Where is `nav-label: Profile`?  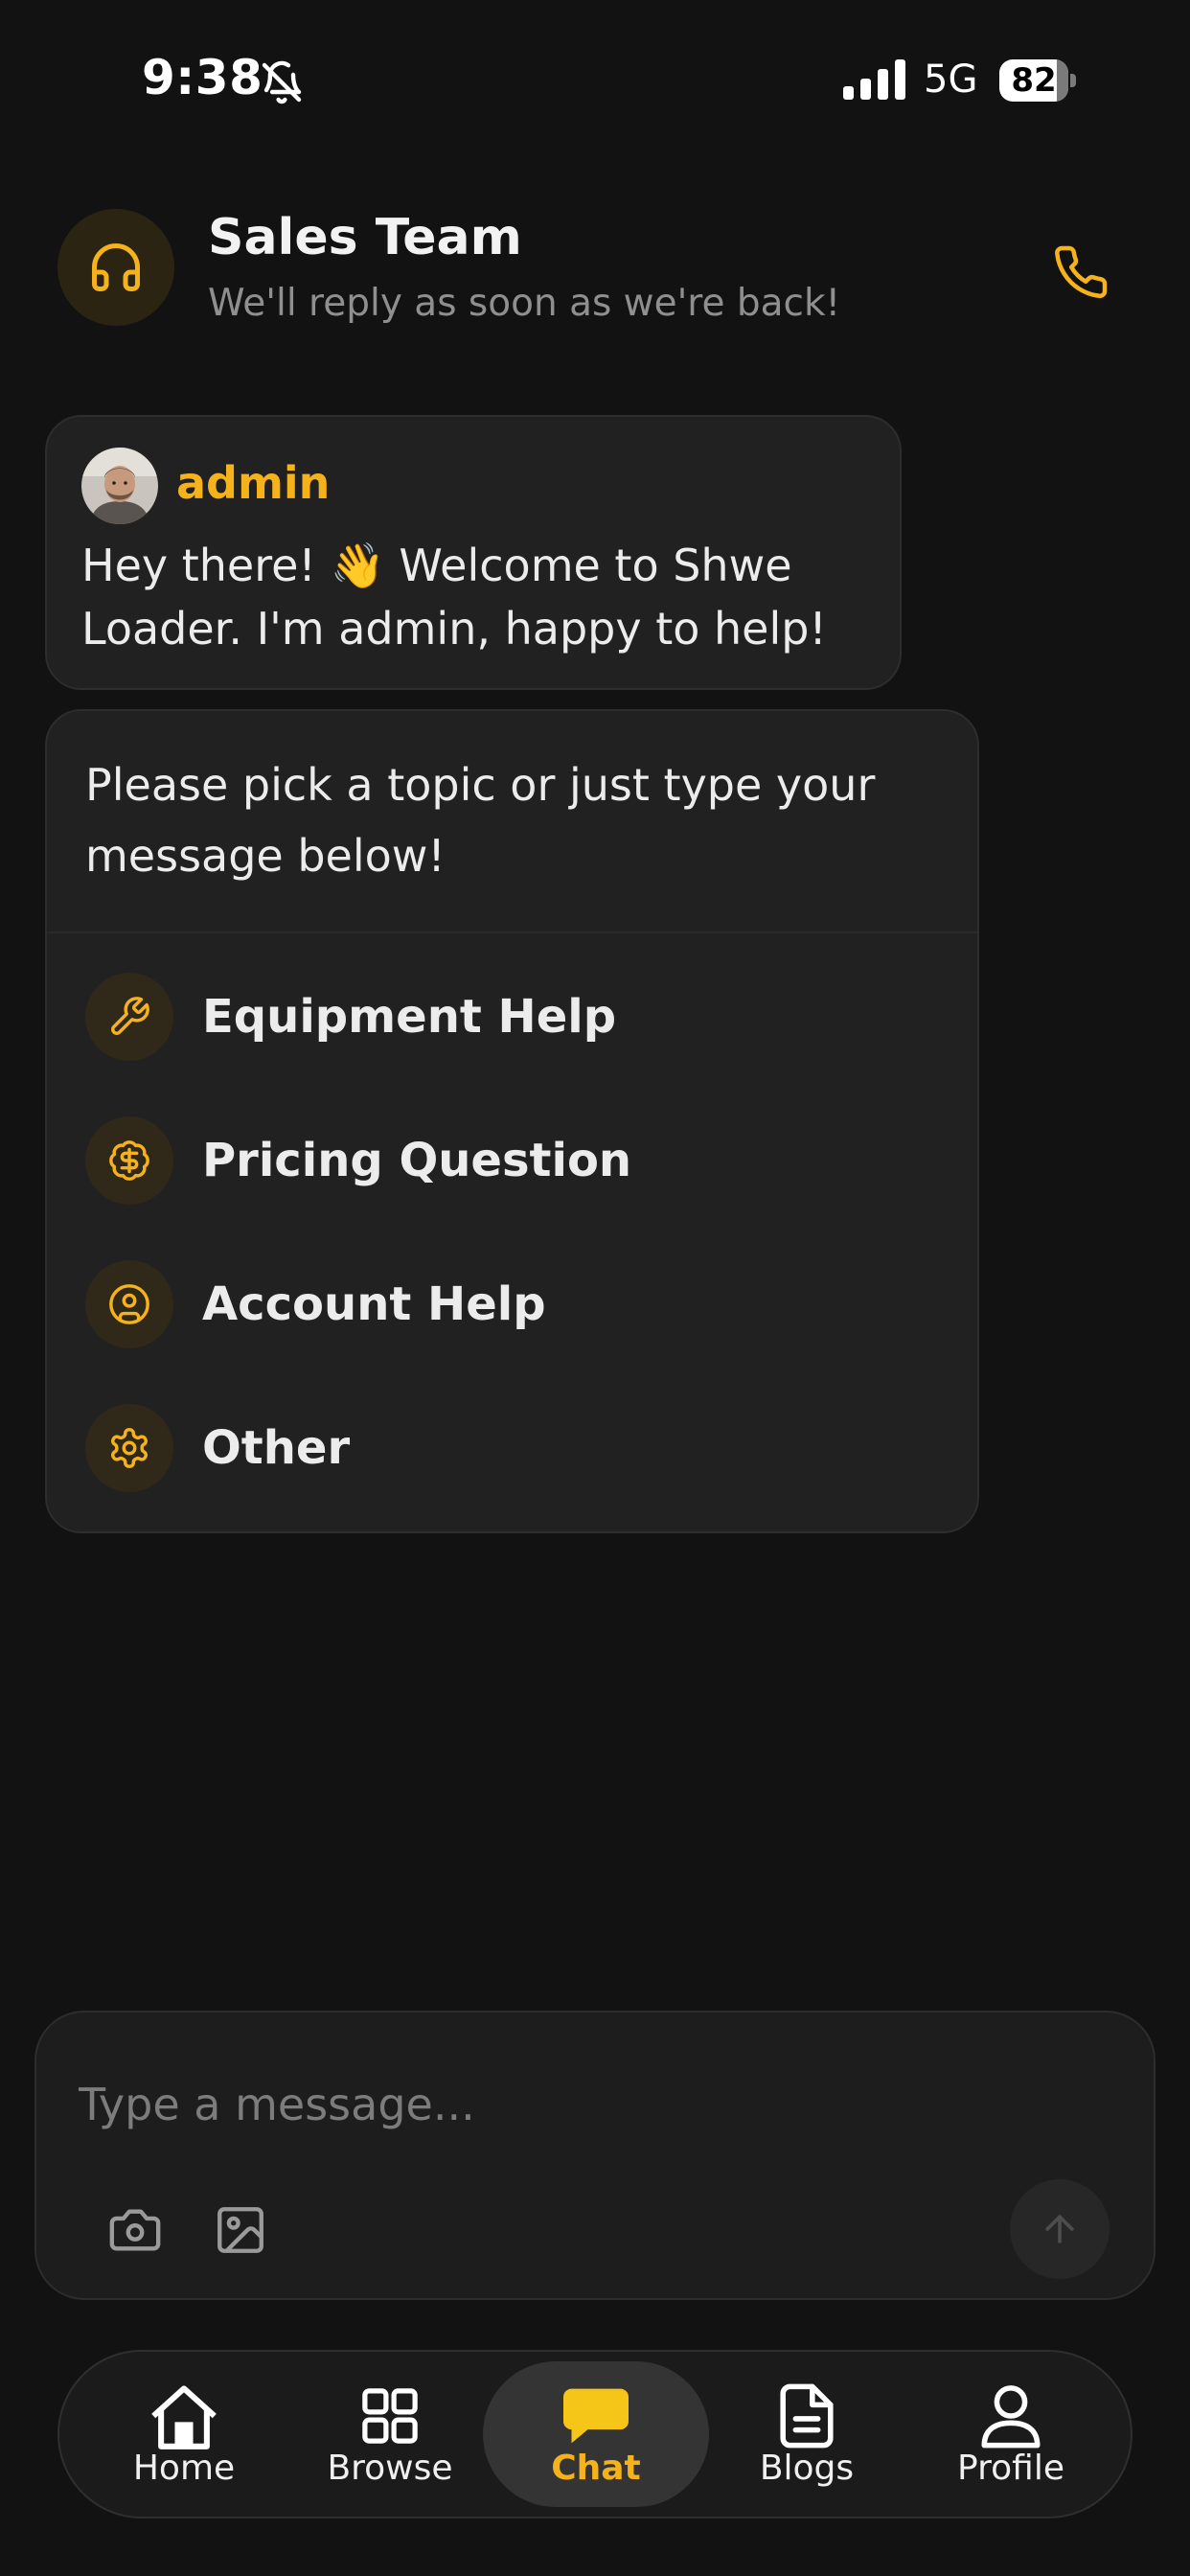 nav-label: Profile is located at coordinates (1011, 2468).